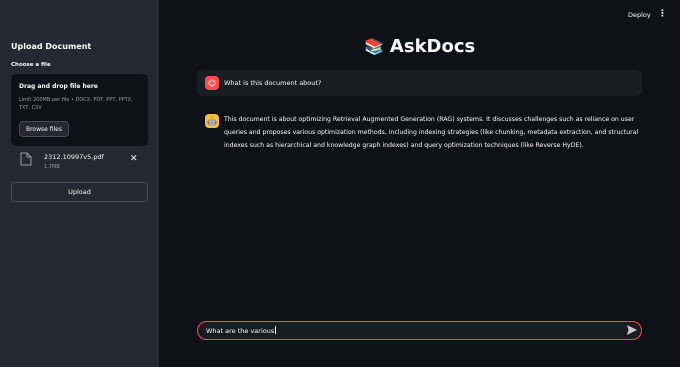 The image size is (680, 367). I want to click on page-title: 📚 AskDocs, so click(419, 46).